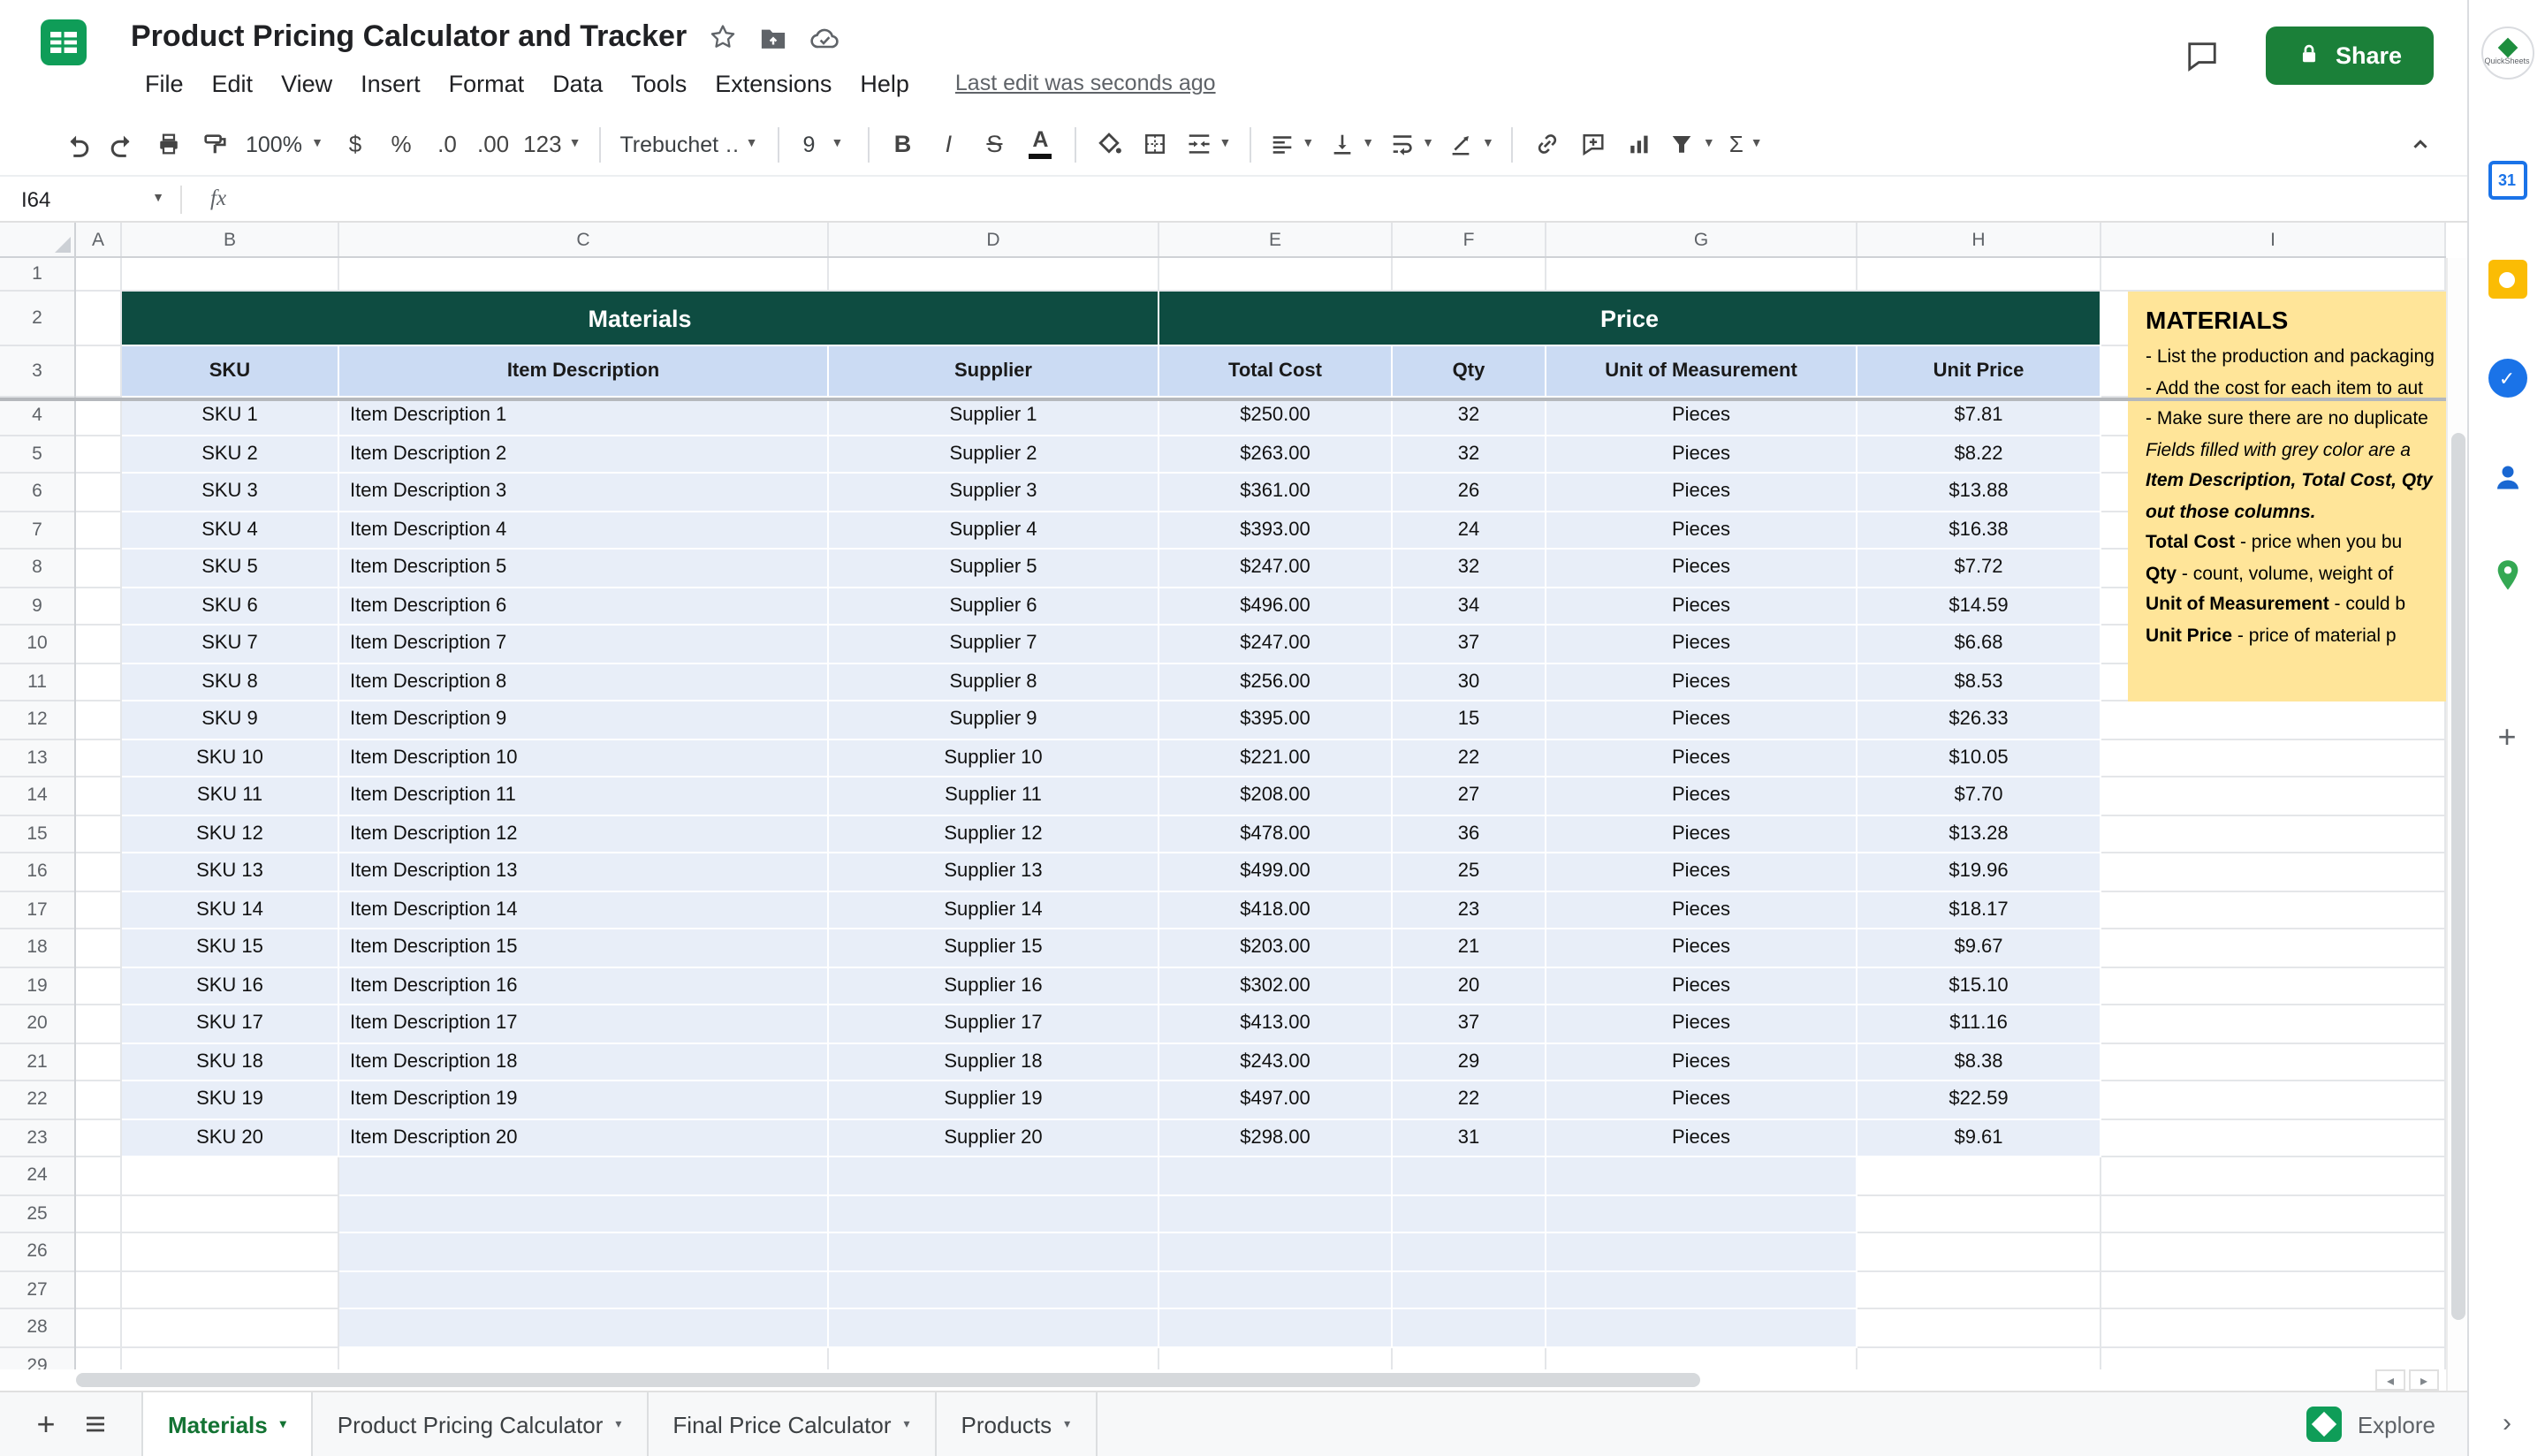  I want to click on row-header-1: 1, so click(37, 275).